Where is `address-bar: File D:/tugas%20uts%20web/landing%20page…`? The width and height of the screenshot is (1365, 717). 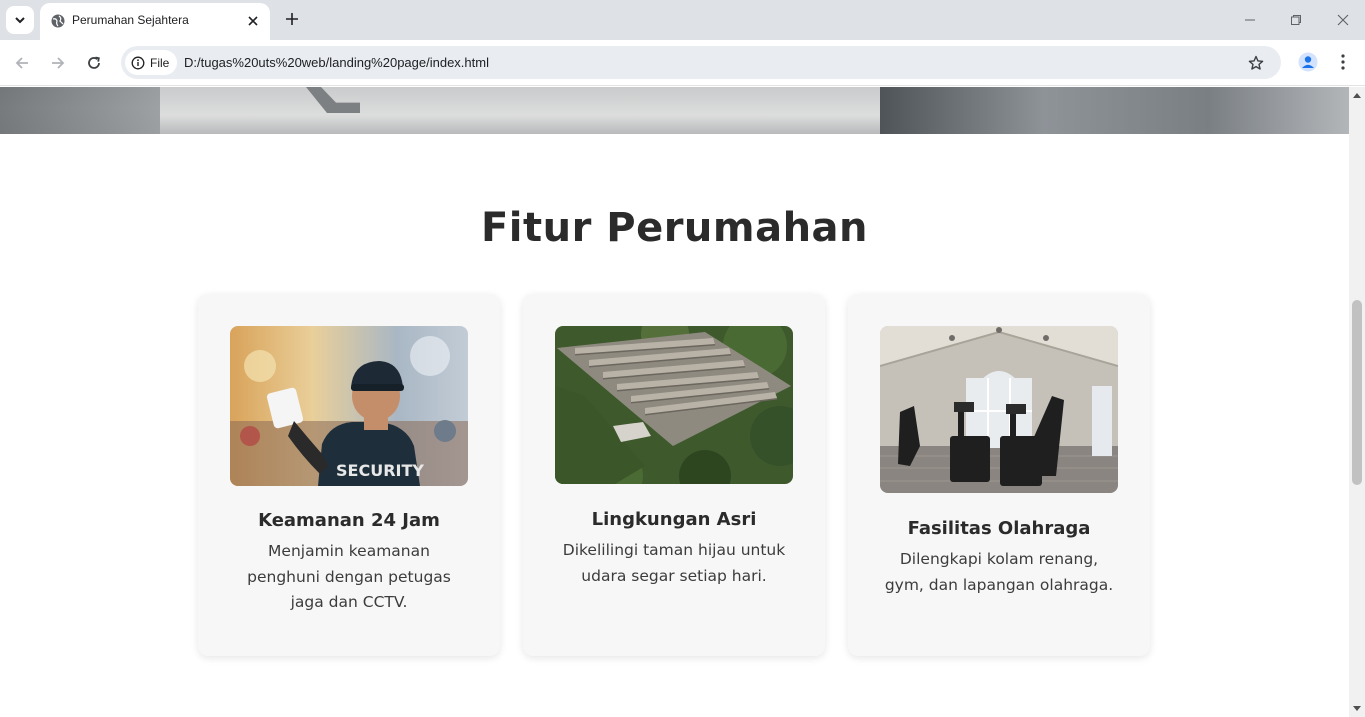 address-bar: File D:/tugas%20uts%20web/landing%20page… is located at coordinates (701, 62).